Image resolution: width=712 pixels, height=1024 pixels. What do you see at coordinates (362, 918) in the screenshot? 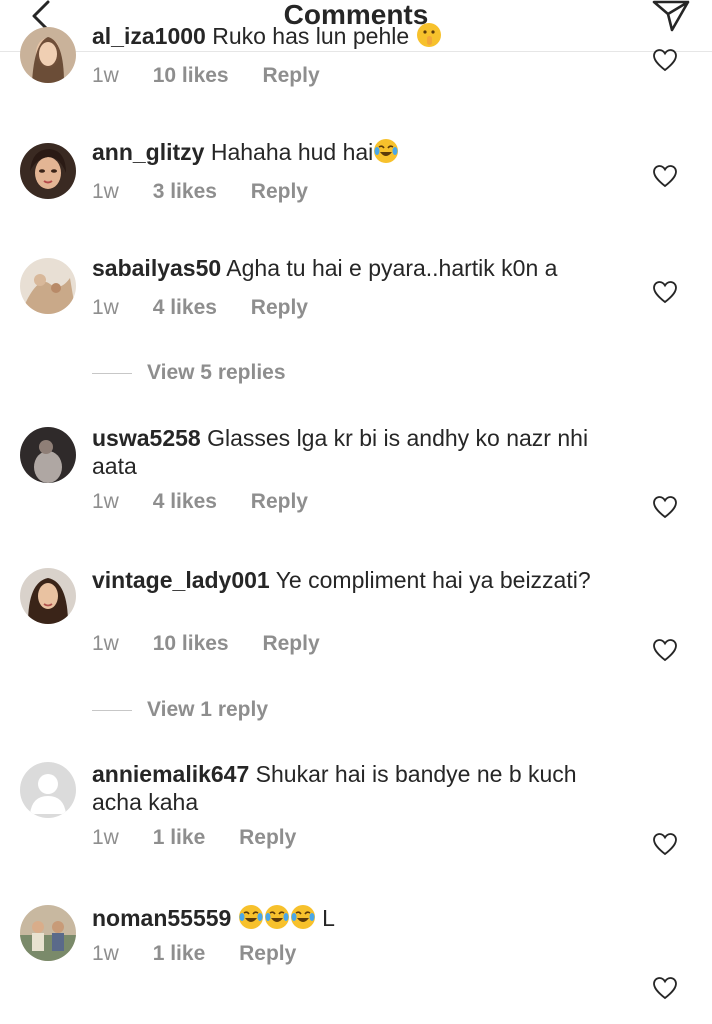
I see `comment-text: noman55559 L` at bounding box center [362, 918].